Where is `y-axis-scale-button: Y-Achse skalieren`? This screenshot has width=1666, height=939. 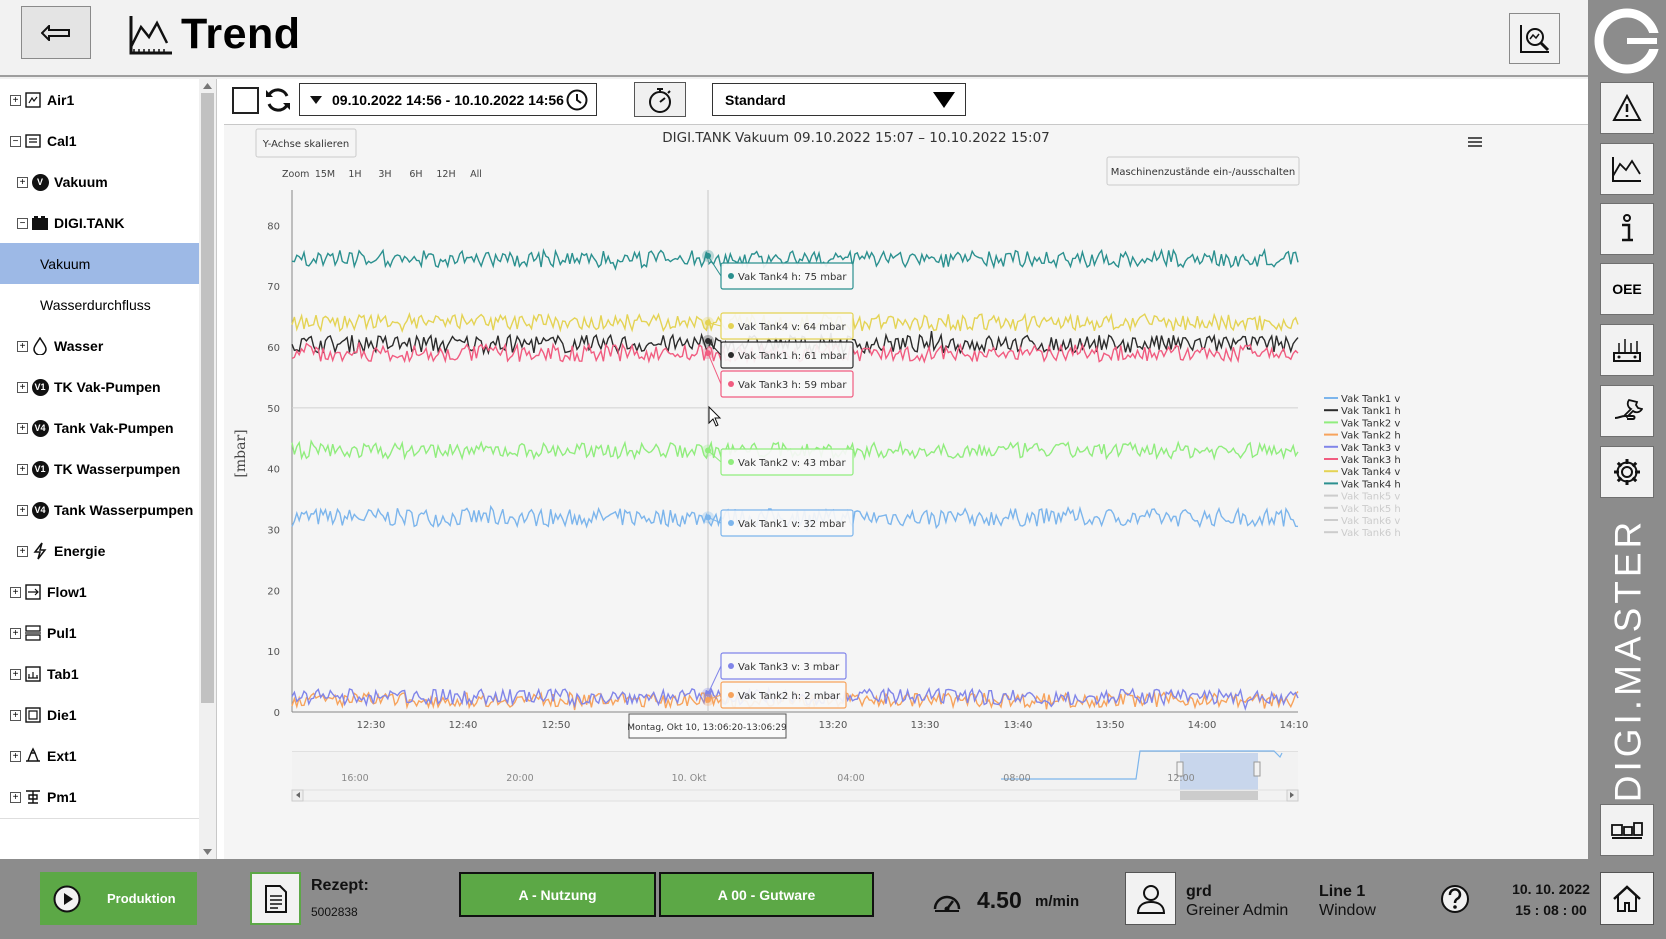
y-axis-scale-button: Y-Achse skalieren is located at coordinates (306, 143).